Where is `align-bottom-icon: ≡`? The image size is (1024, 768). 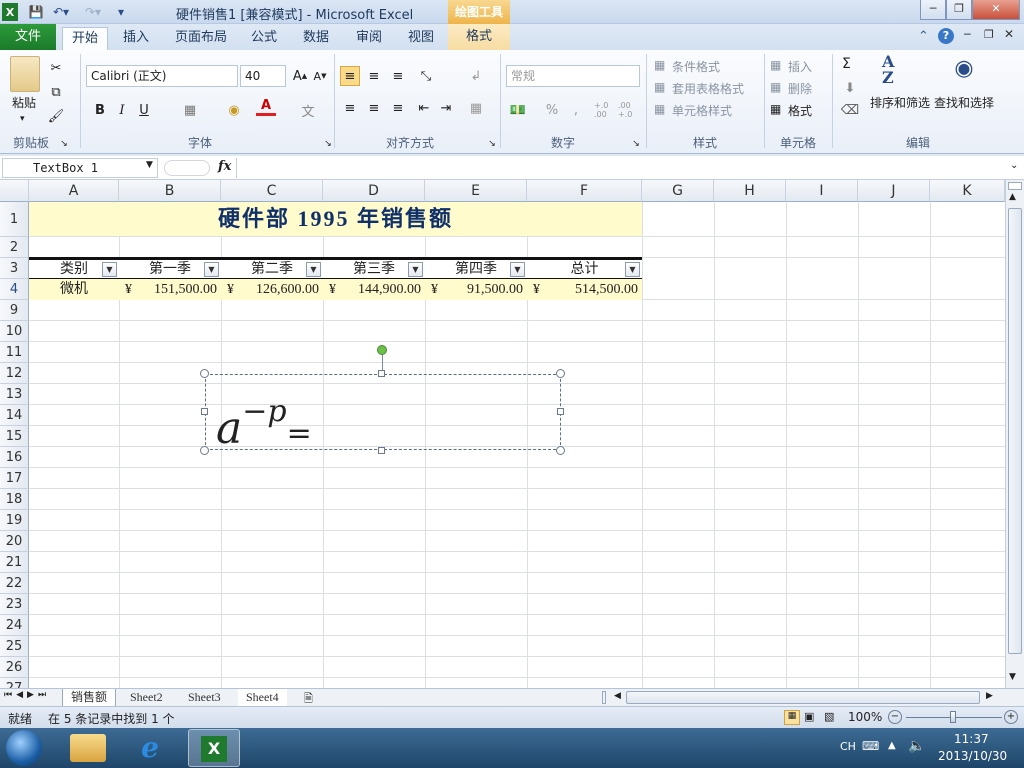 align-bottom-icon: ≡ is located at coordinates (398, 76).